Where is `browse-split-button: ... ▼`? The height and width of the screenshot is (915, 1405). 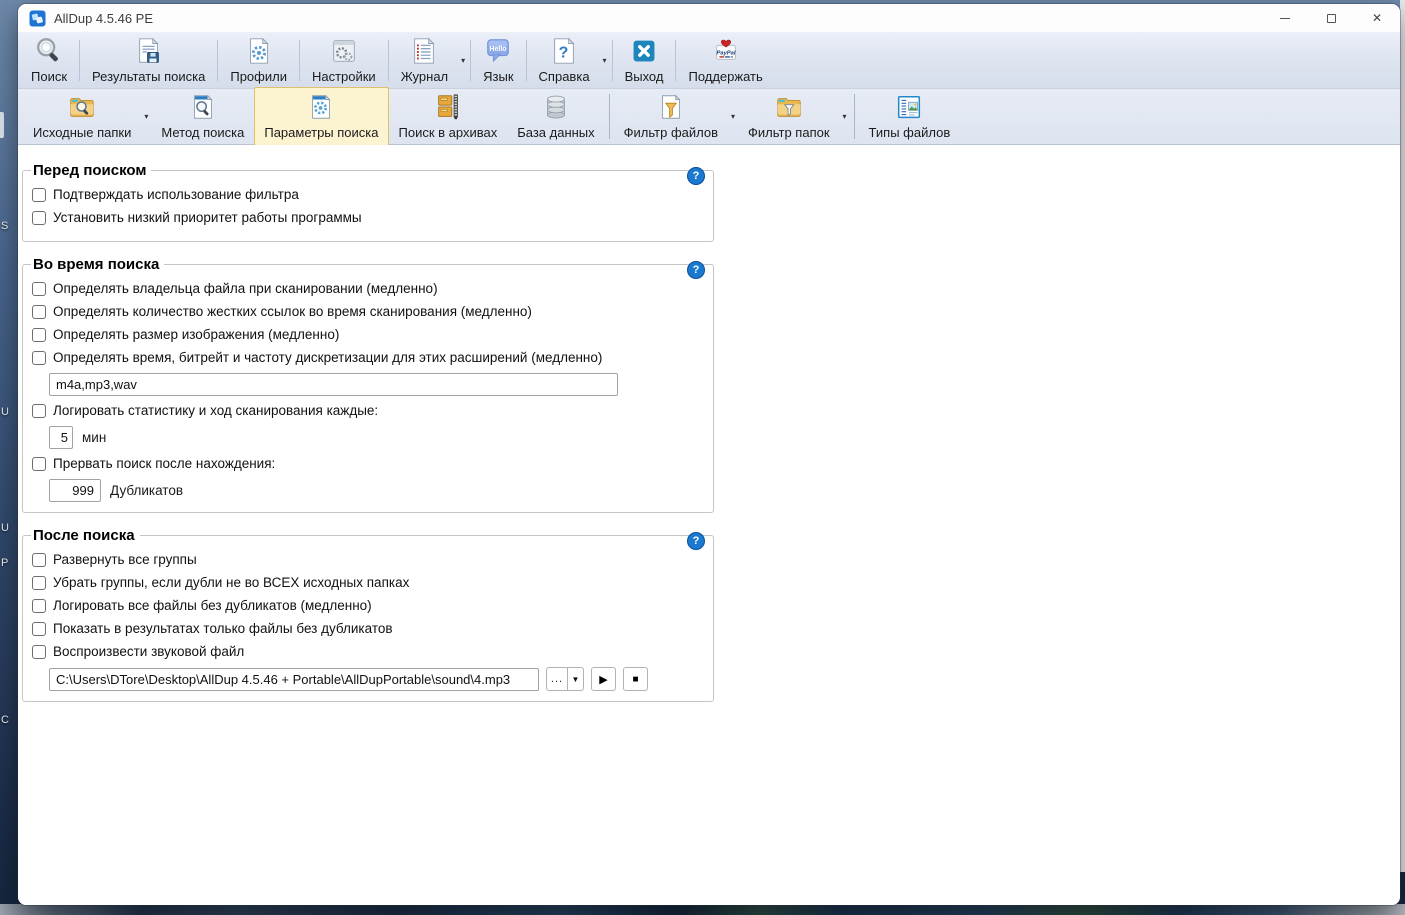
browse-split-button: ... ▼ is located at coordinates (565, 679).